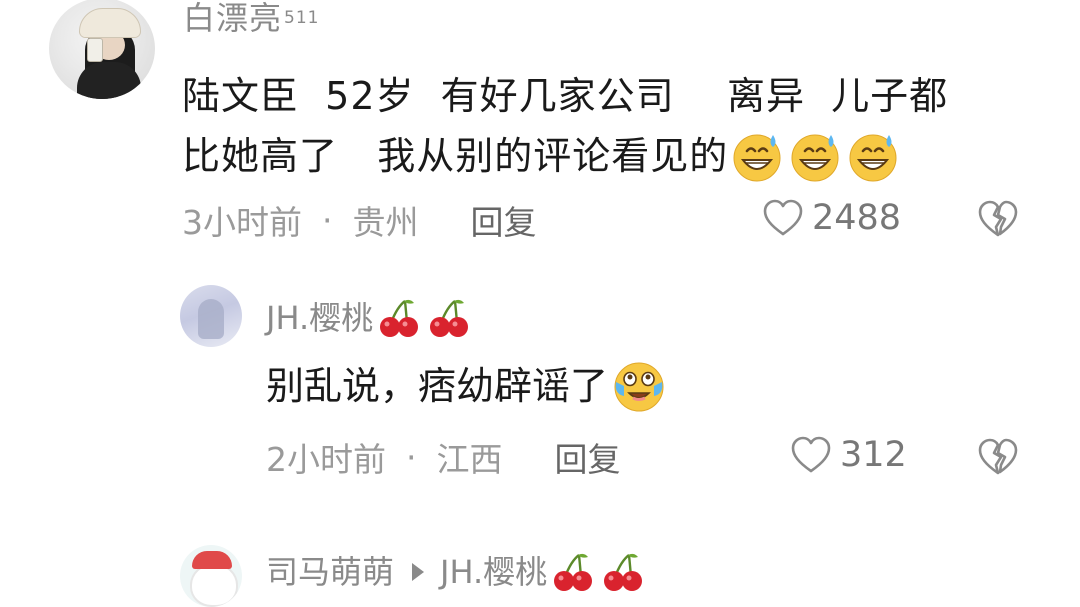  I want to click on comment-text-line1: 陆文臣 52岁 有好几家公司 离异 儿子都, so click(565, 96).